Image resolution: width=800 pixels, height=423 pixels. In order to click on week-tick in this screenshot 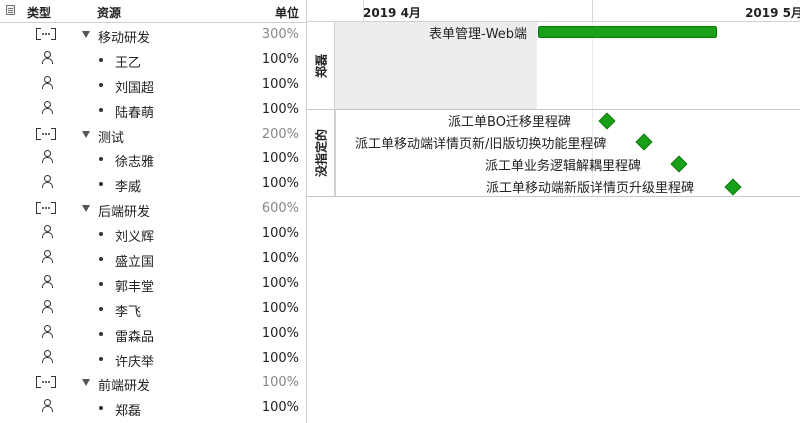, I will do `click(592, 10)`.